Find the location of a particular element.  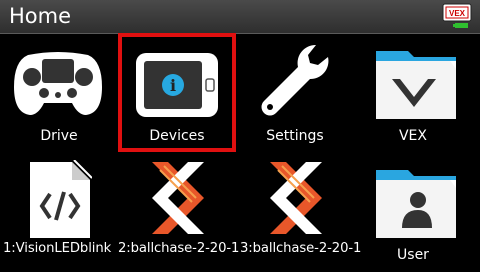

svg-text: VEX is located at coordinates (457, 13).